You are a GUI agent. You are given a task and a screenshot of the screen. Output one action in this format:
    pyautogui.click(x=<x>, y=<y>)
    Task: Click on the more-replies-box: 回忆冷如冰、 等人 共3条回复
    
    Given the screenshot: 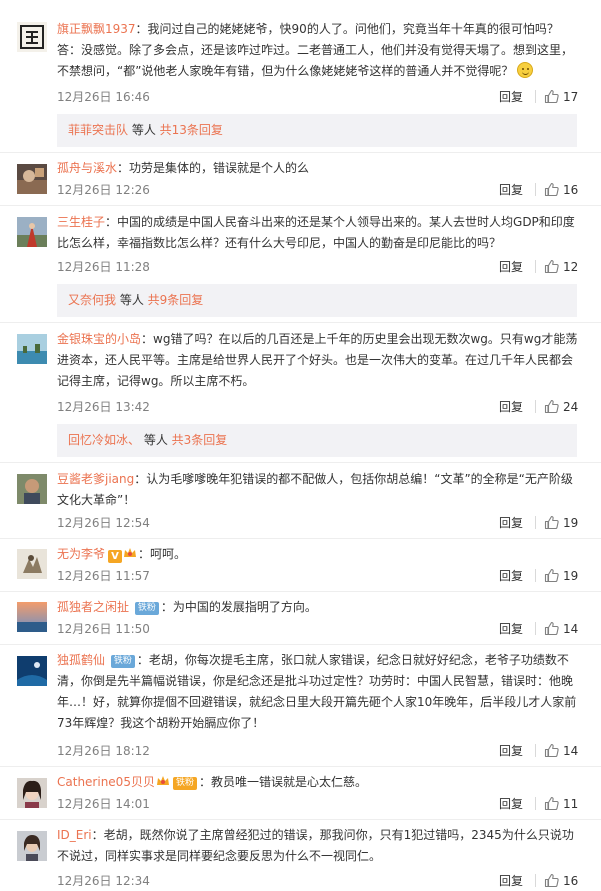 What is the action you would take?
    pyautogui.click(x=317, y=440)
    